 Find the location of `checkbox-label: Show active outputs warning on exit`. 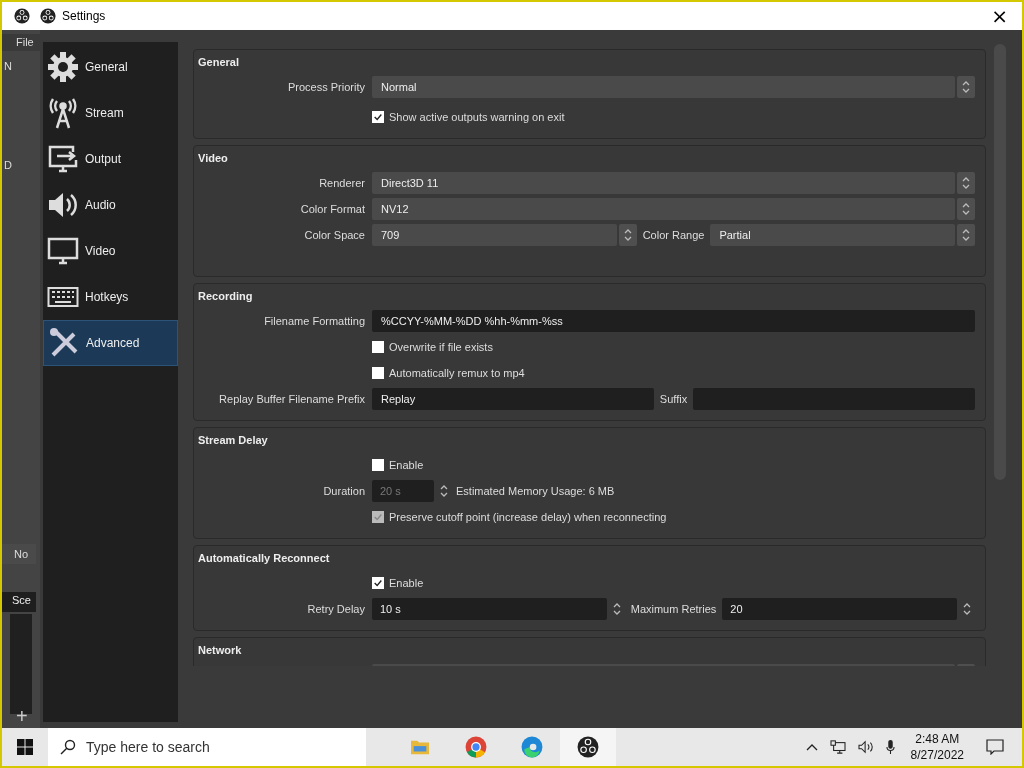

checkbox-label: Show active outputs warning on exit is located at coordinates (476, 117).